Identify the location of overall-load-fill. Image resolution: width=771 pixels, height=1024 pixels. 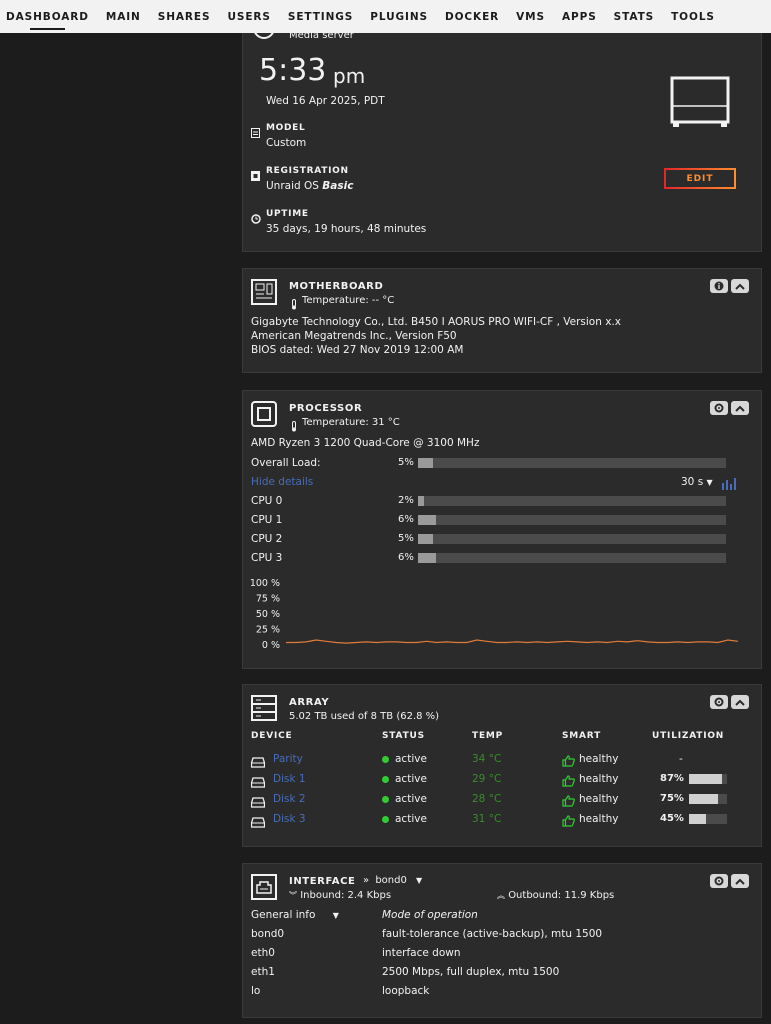
(426, 463).